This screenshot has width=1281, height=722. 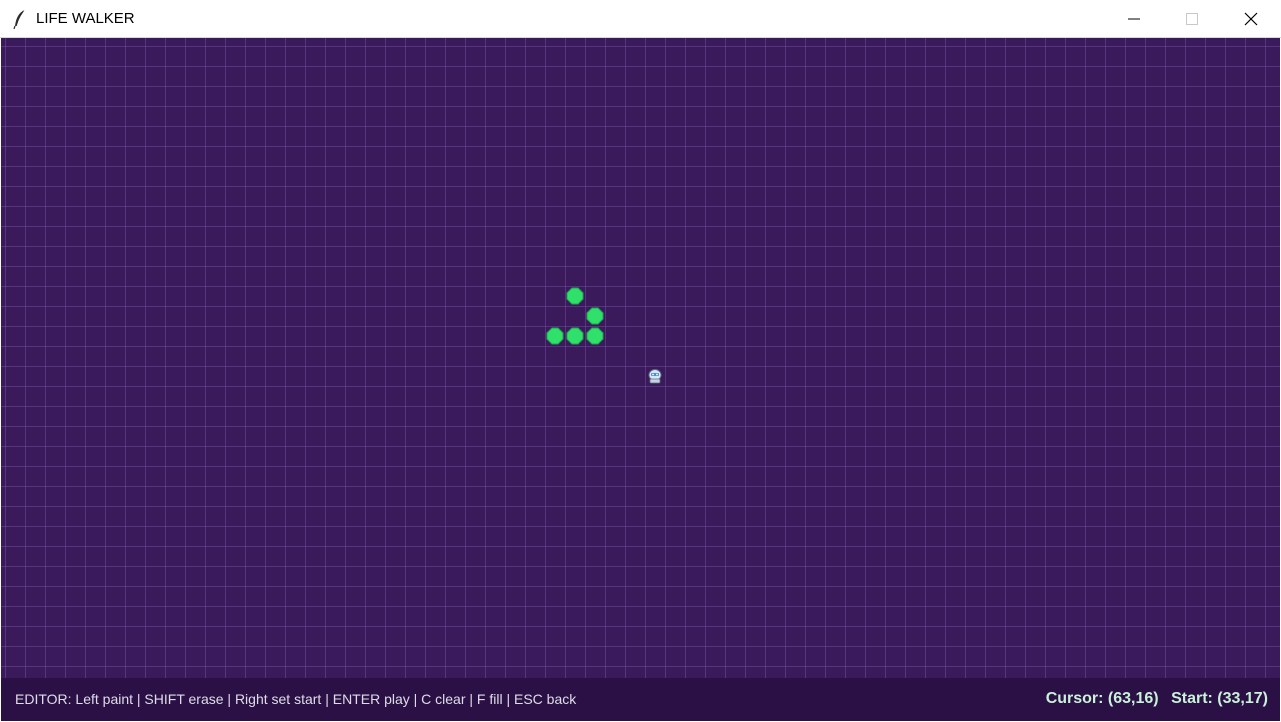 I want to click on coordinates-readout: Cursor: (63,16) Start: (33,17), so click(x=1157, y=699).